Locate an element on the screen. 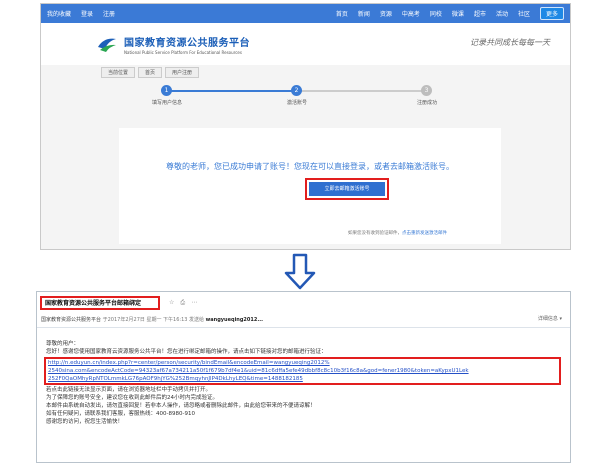  step-1-dot: 1 is located at coordinates (166, 90).